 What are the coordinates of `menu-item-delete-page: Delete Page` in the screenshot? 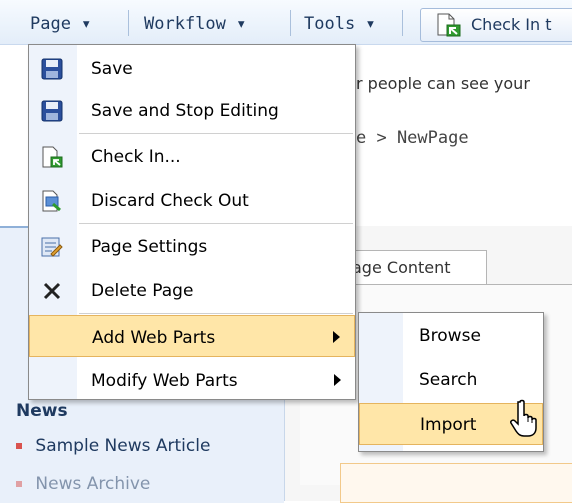 It's located at (192, 290).